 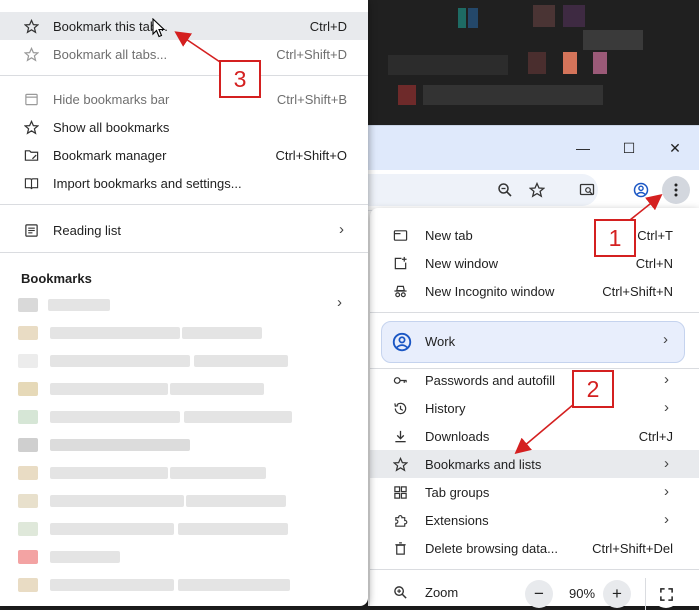 I want to click on annotation-step-2: 2, so click(x=593, y=389).